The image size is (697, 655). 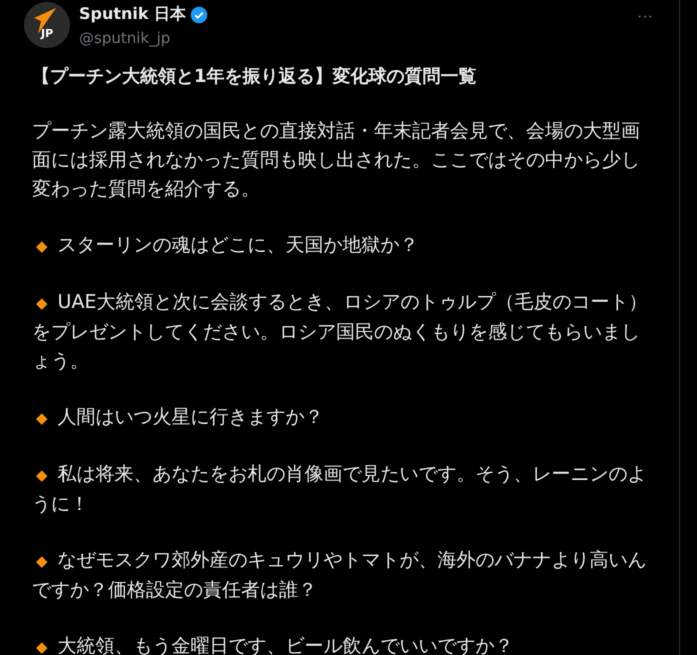 I want to click on avatar: JP, so click(x=47, y=25).